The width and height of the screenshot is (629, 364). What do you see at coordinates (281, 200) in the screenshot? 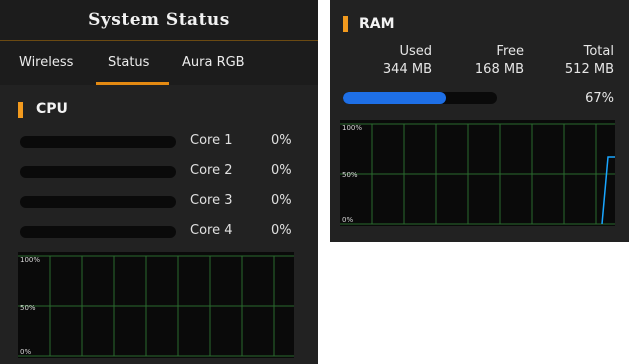
I see `core-3-percent: 0%` at bounding box center [281, 200].